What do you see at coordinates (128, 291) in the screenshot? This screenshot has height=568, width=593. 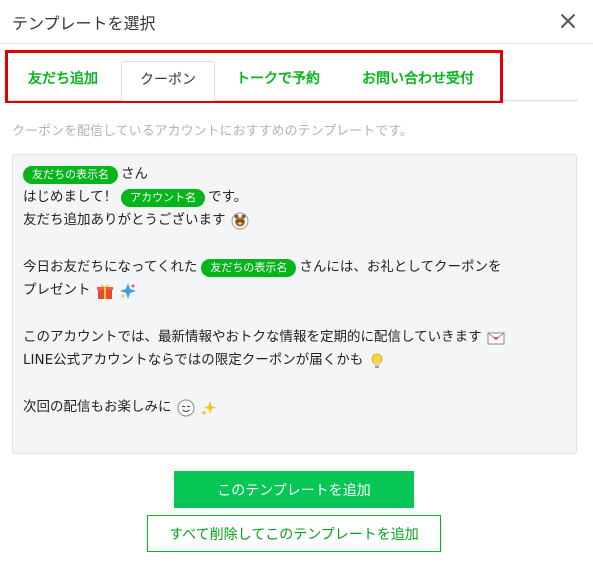 I see `sparkle-star-emoji-icon` at bounding box center [128, 291].